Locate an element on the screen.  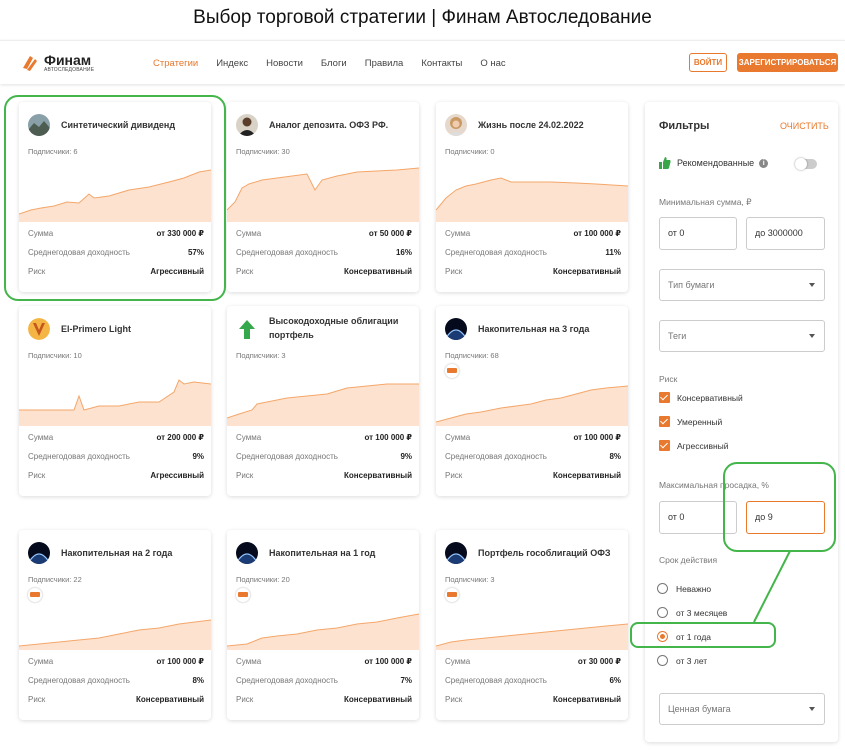
term-3-years-radio: от 3 лет is located at coordinates (682, 660).